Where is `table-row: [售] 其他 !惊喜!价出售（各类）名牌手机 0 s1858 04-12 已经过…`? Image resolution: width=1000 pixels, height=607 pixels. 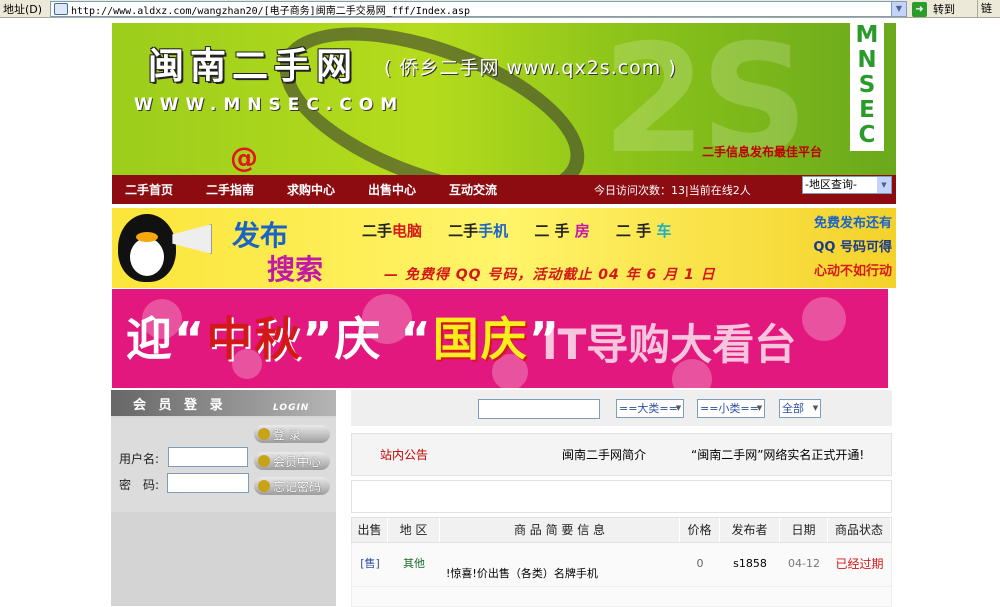
table-row: [售] 其他 !惊喜!价出售（各类）名牌手机 0 s1858 04-12 已经过… is located at coordinates (621, 565).